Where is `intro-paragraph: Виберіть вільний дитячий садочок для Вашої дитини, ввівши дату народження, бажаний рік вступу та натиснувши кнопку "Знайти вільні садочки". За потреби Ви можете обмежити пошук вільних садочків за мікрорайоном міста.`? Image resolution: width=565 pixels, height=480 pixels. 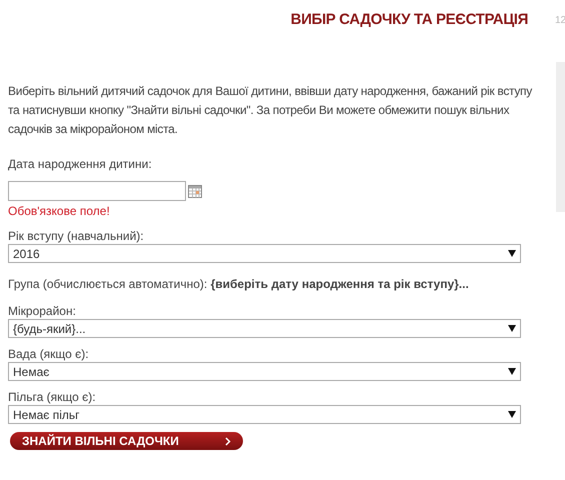 intro-paragraph: Виберіть вільний дитячий садочок для Вашої дитини, ввівши дату народження, бажаний рік вступу та натиснувши кнопку "Знайти вільні садочки". За потреби Ви можете обмежити пошук вільних садочків за мікрорайоном міста. is located at coordinates (271, 110).